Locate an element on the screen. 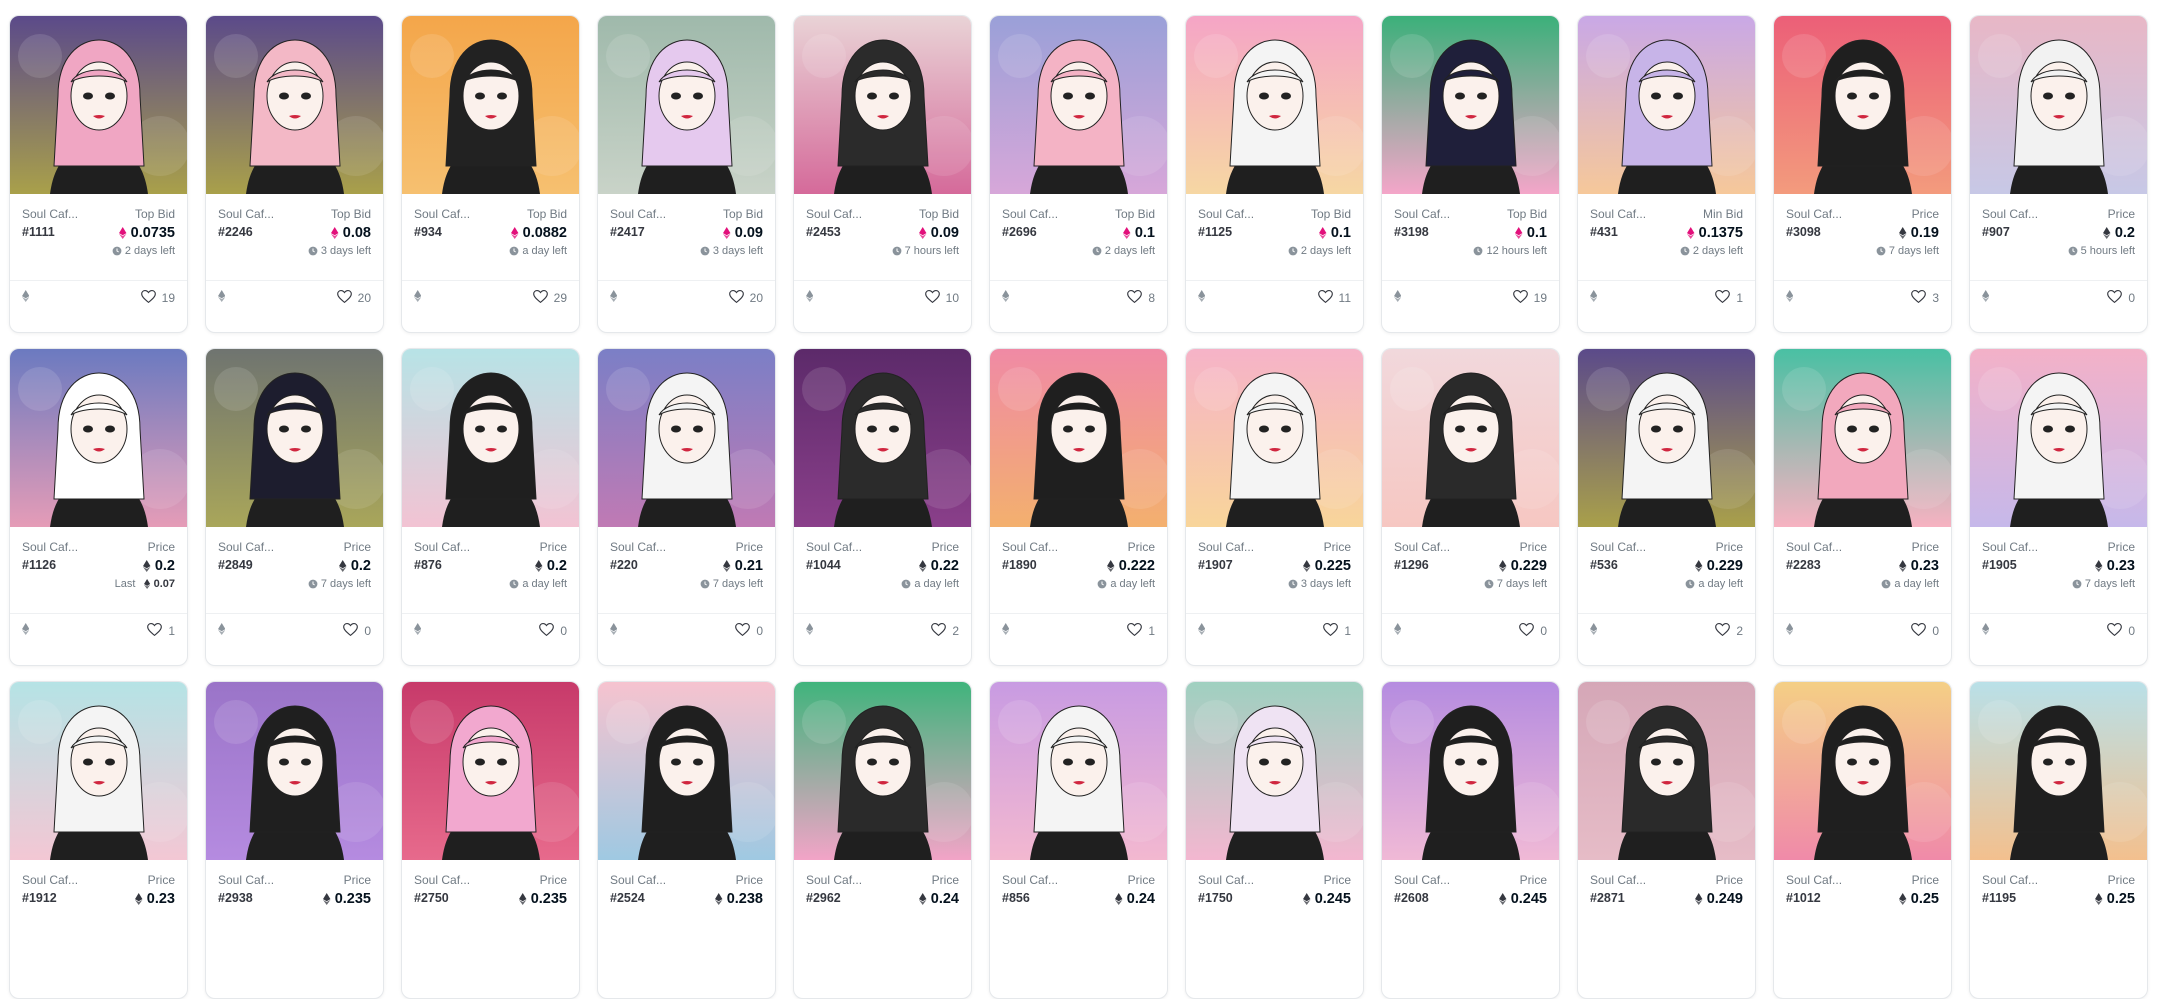 The width and height of the screenshot is (2161, 999). nft-card: Soul Caf... #907 Price 0.2 5 hours left 0 is located at coordinates (2058, 174).